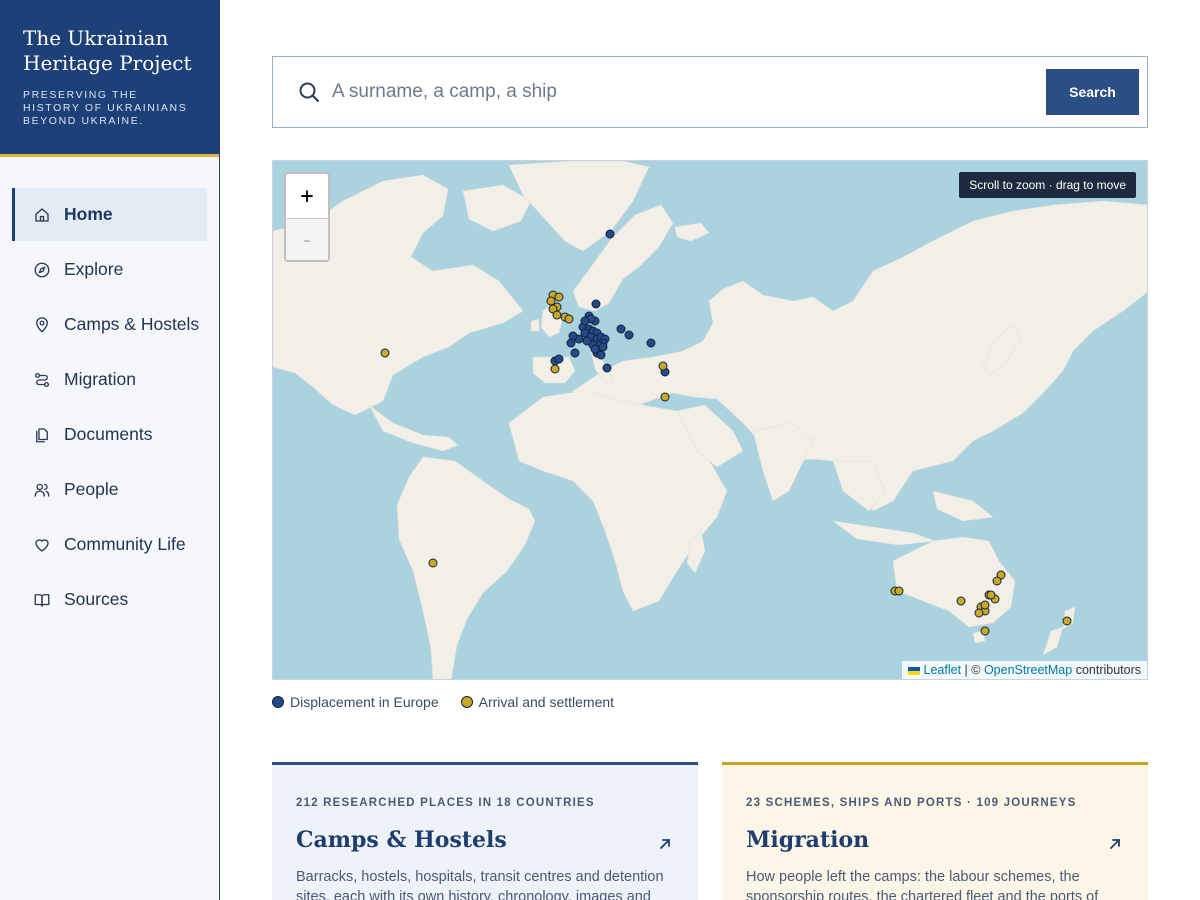 The width and height of the screenshot is (1200, 900). I want to click on nav-label: Documents, so click(108, 434).